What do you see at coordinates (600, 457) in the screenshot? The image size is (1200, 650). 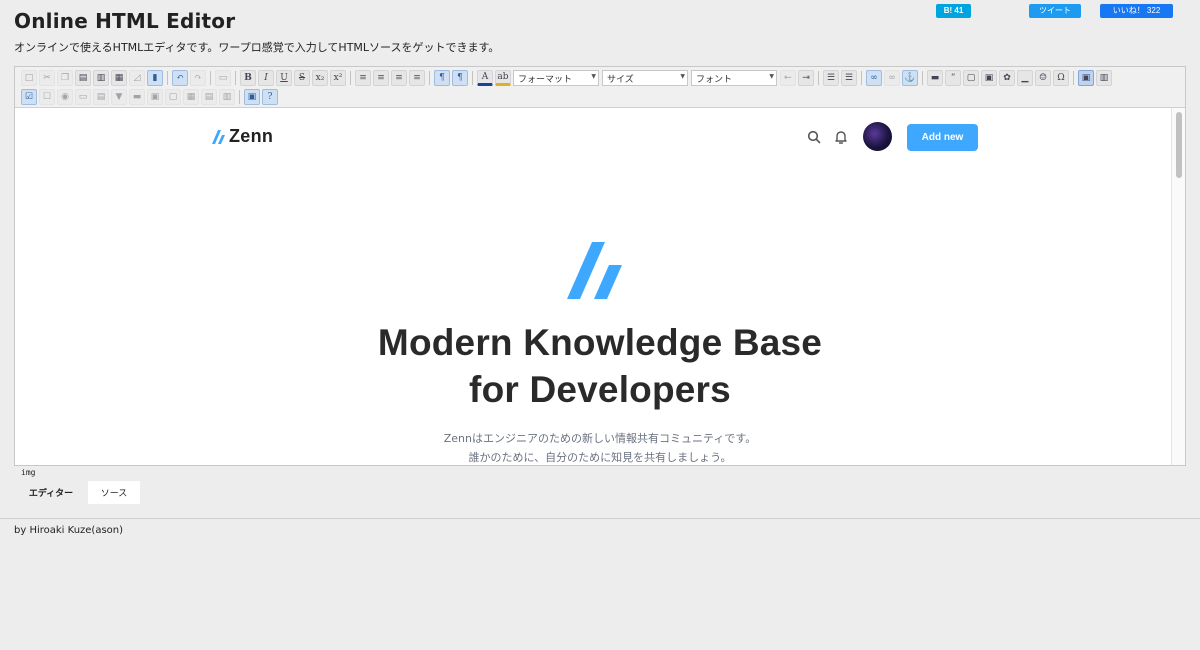 I see `hero-description-line-2: 誰かのために、自分のために知見を共有しましょう。` at bounding box center [600, 457].